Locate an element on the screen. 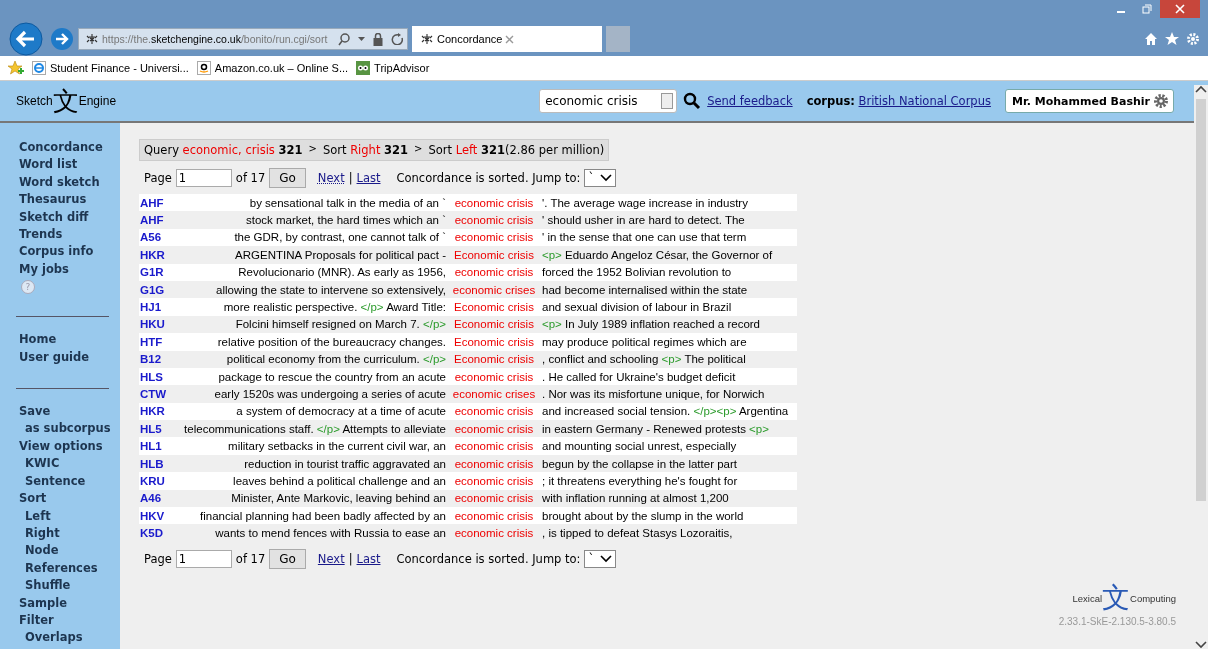  send-feedback-link: Send feedback is located at coordinates (750, 101).